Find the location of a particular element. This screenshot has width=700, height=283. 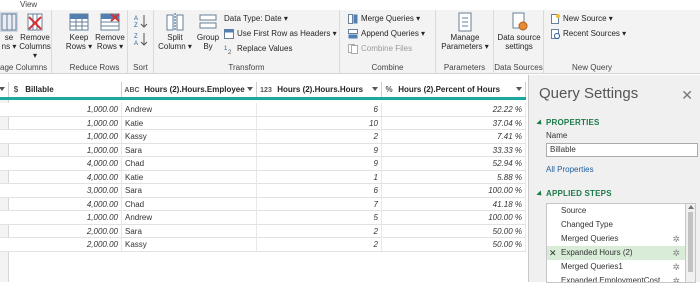

table-row: 3,000.00 Sara 6 100.00 % is located at coordinates (263, 191).